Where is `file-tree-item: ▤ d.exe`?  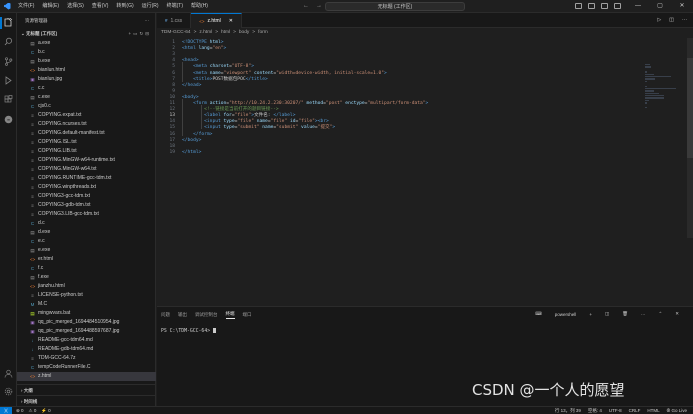
file-tree-item: ▤ d.exe is located at coordinates (86, 232).